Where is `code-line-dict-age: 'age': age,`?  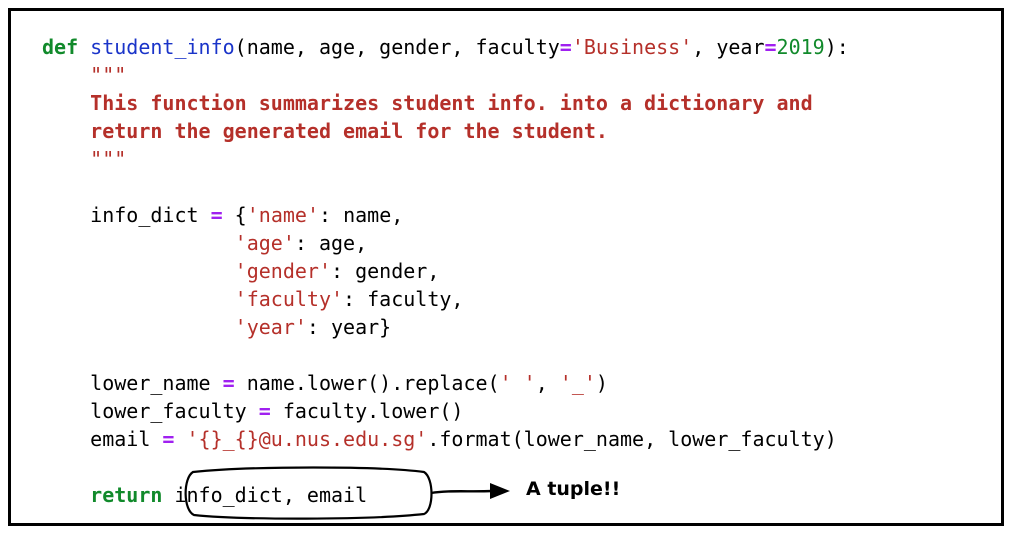
code-line-dict-age: 'age': age, is located at coordinates (204, 243).